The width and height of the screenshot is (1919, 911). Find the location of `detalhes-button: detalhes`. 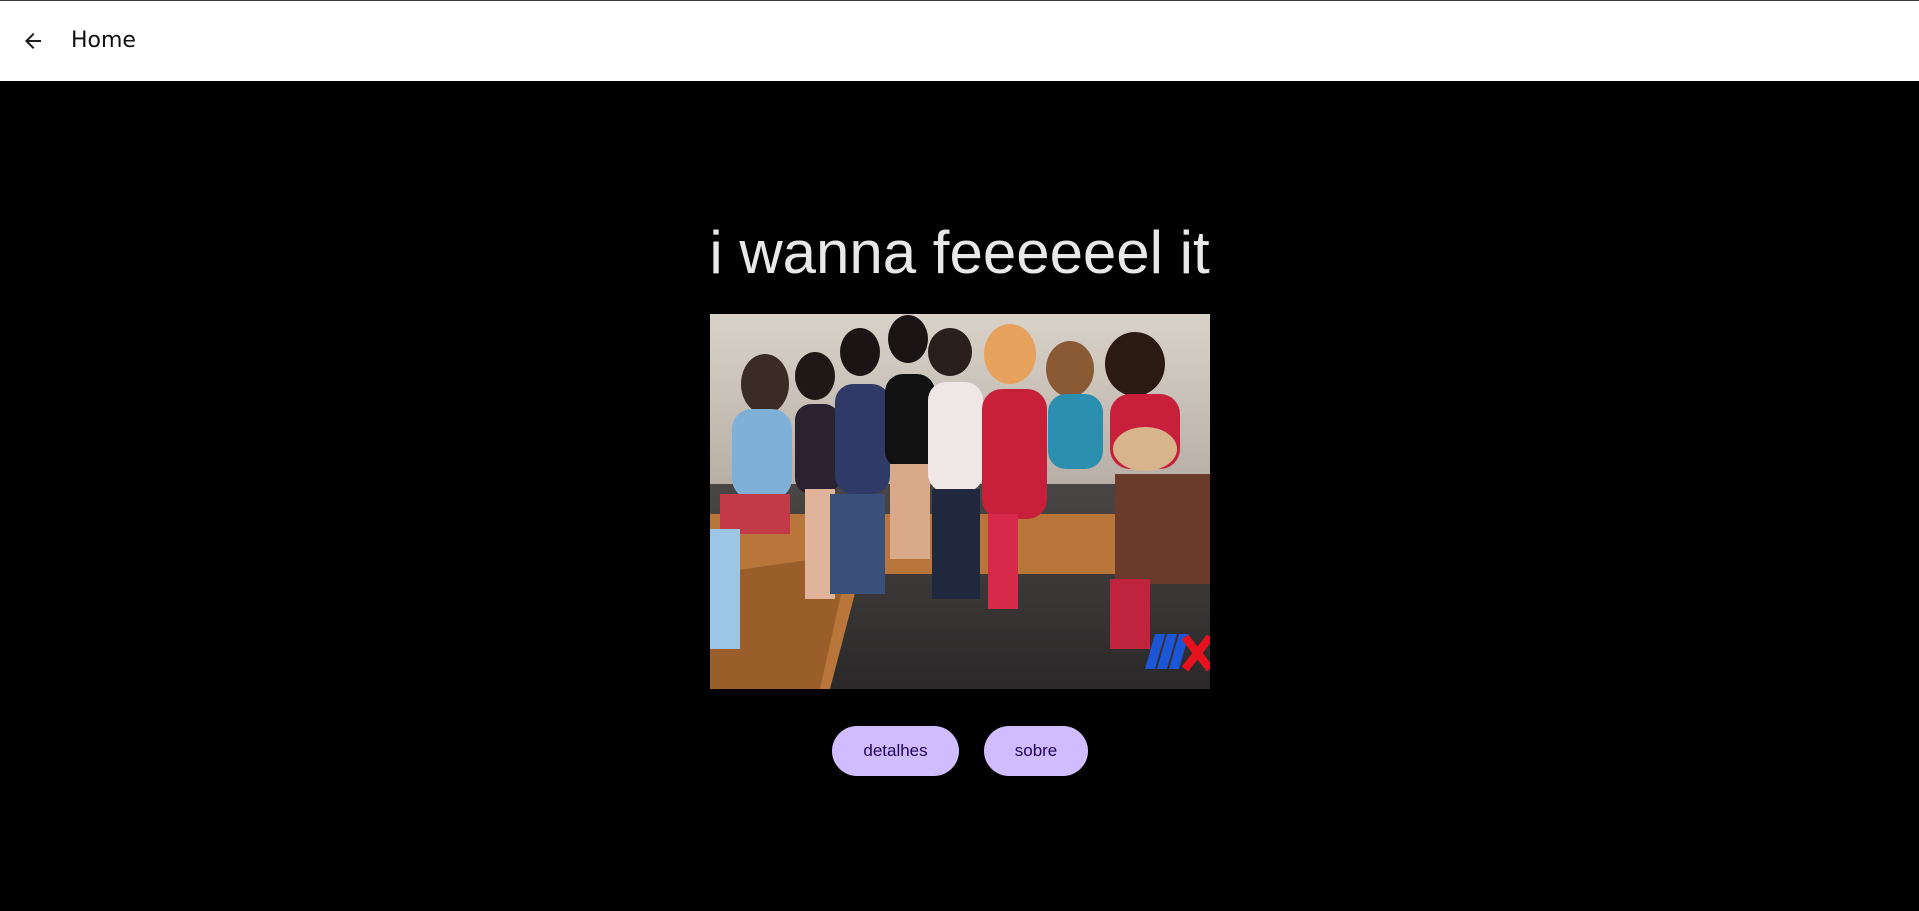

detalhes-button: detalhes is located at coordinates (895, 751).